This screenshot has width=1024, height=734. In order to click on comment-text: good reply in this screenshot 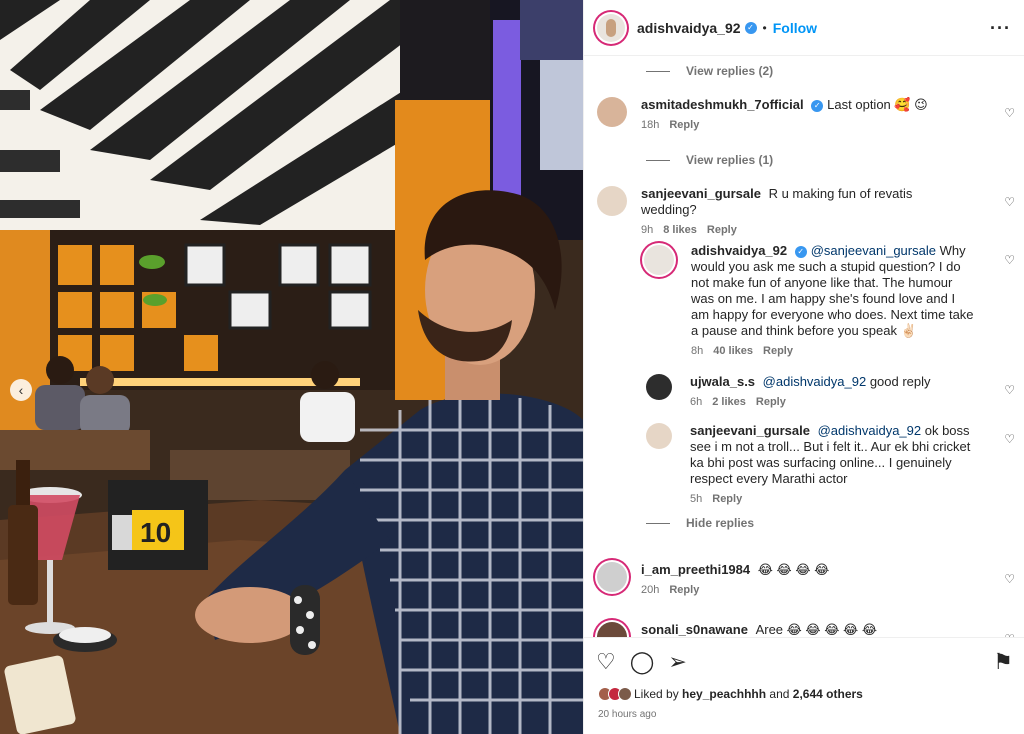, I will do `click(898, 381)`.